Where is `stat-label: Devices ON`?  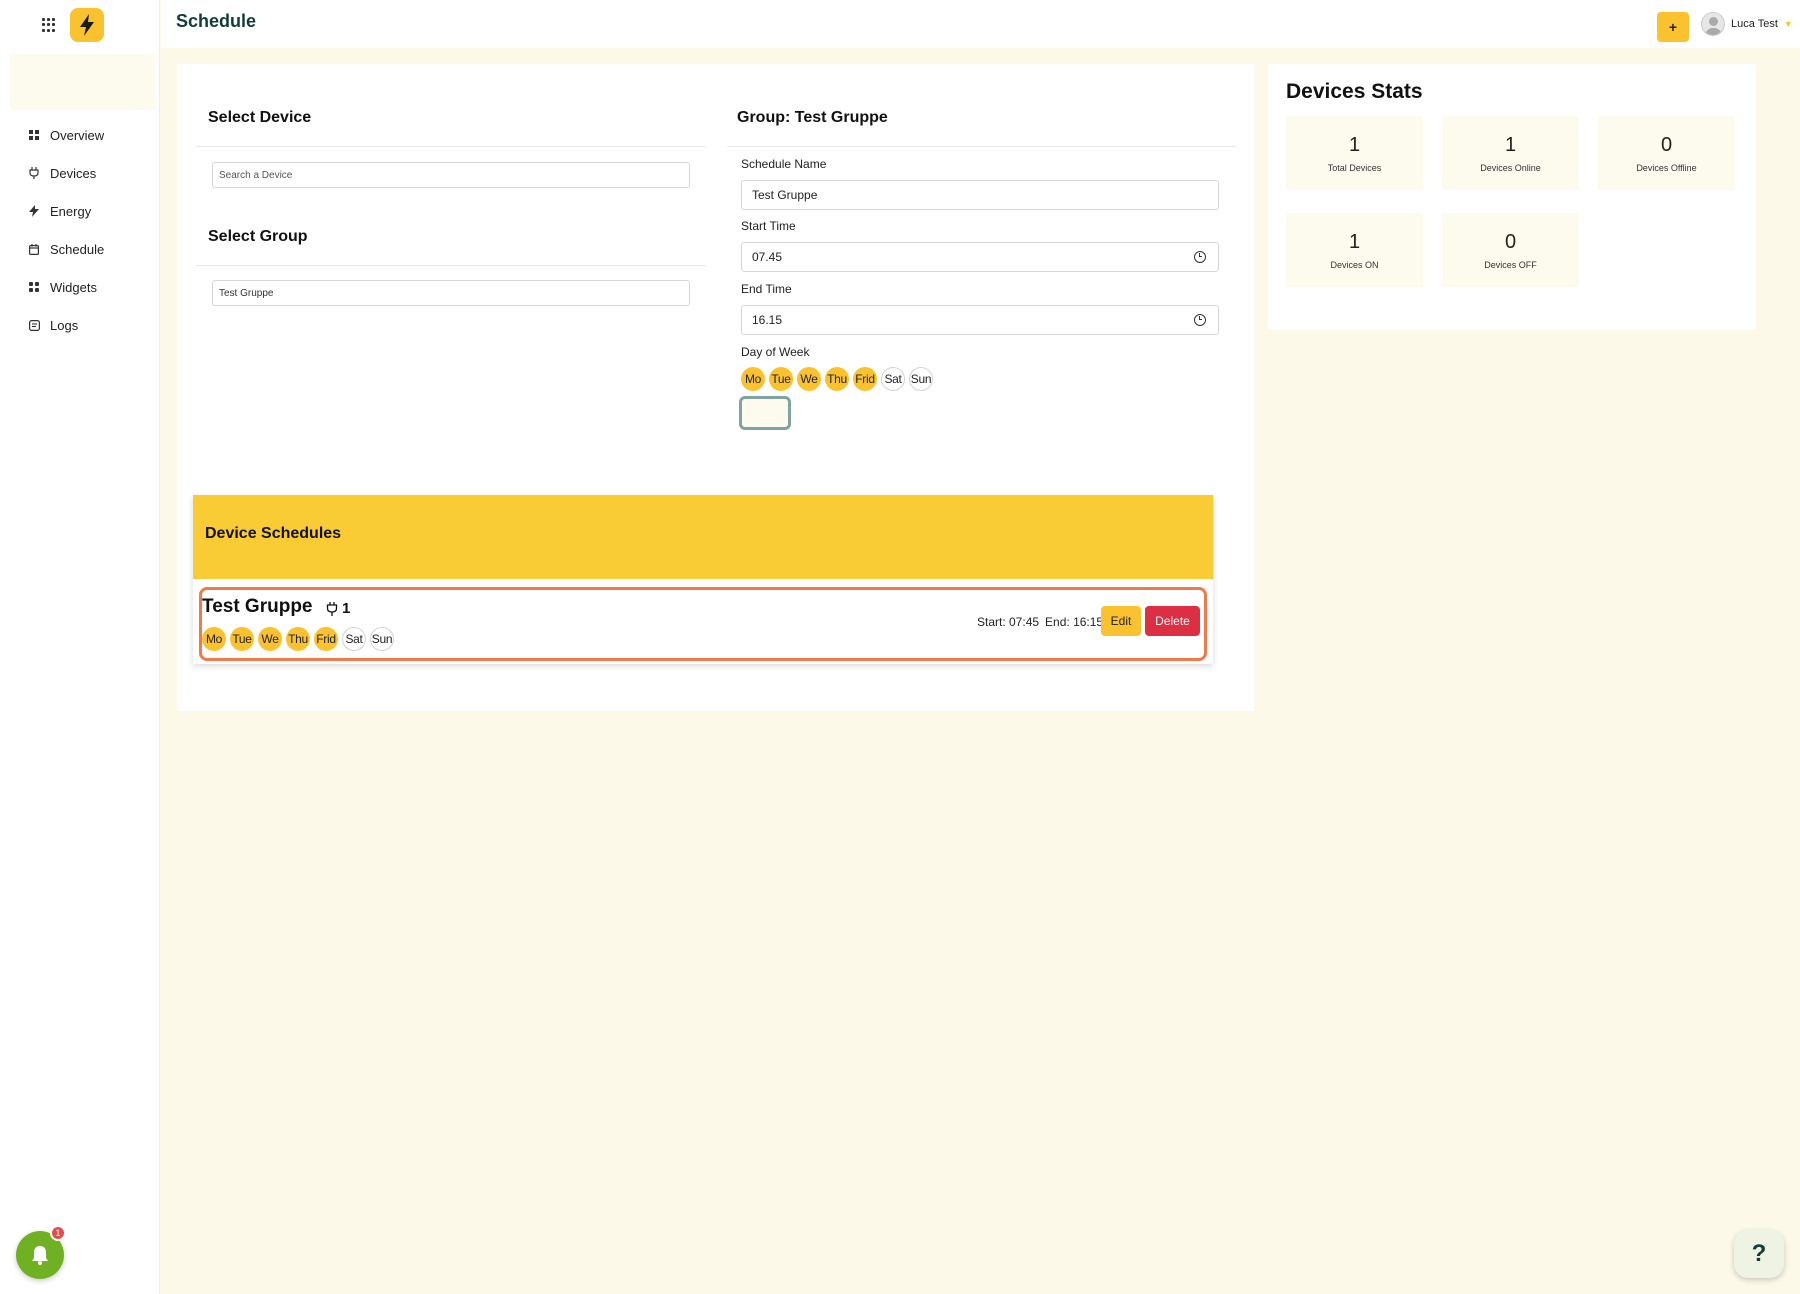 stat-label: Devices ON is located at coordinates (1354, 264).